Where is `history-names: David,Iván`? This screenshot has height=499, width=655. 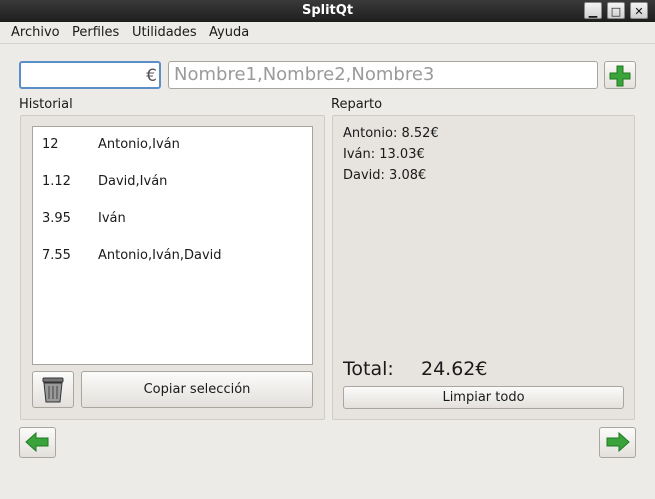
history-names: David,Iván is located at coordinates (133, 181).